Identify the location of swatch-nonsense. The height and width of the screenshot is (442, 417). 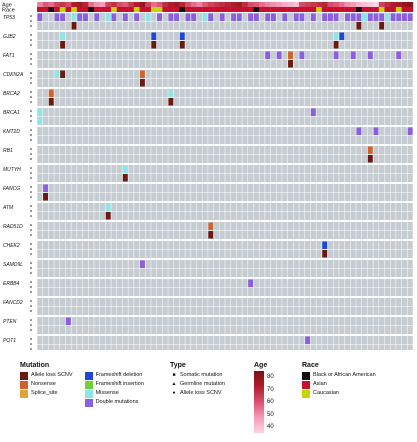
(24, 384).